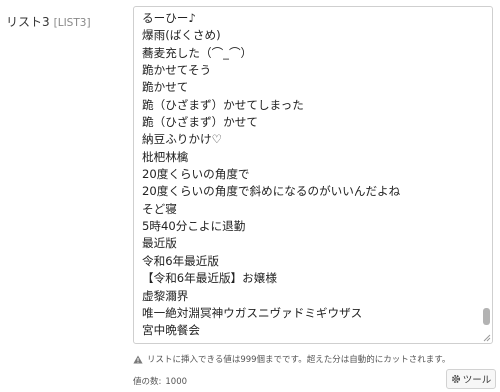 This screenshot has height=392, width=500. What do you see at coordinates (197, 52) in the screenshot?
I see `list-line: 蕎麦充した（⌒_⌒）` at bounding box center [197, 52].